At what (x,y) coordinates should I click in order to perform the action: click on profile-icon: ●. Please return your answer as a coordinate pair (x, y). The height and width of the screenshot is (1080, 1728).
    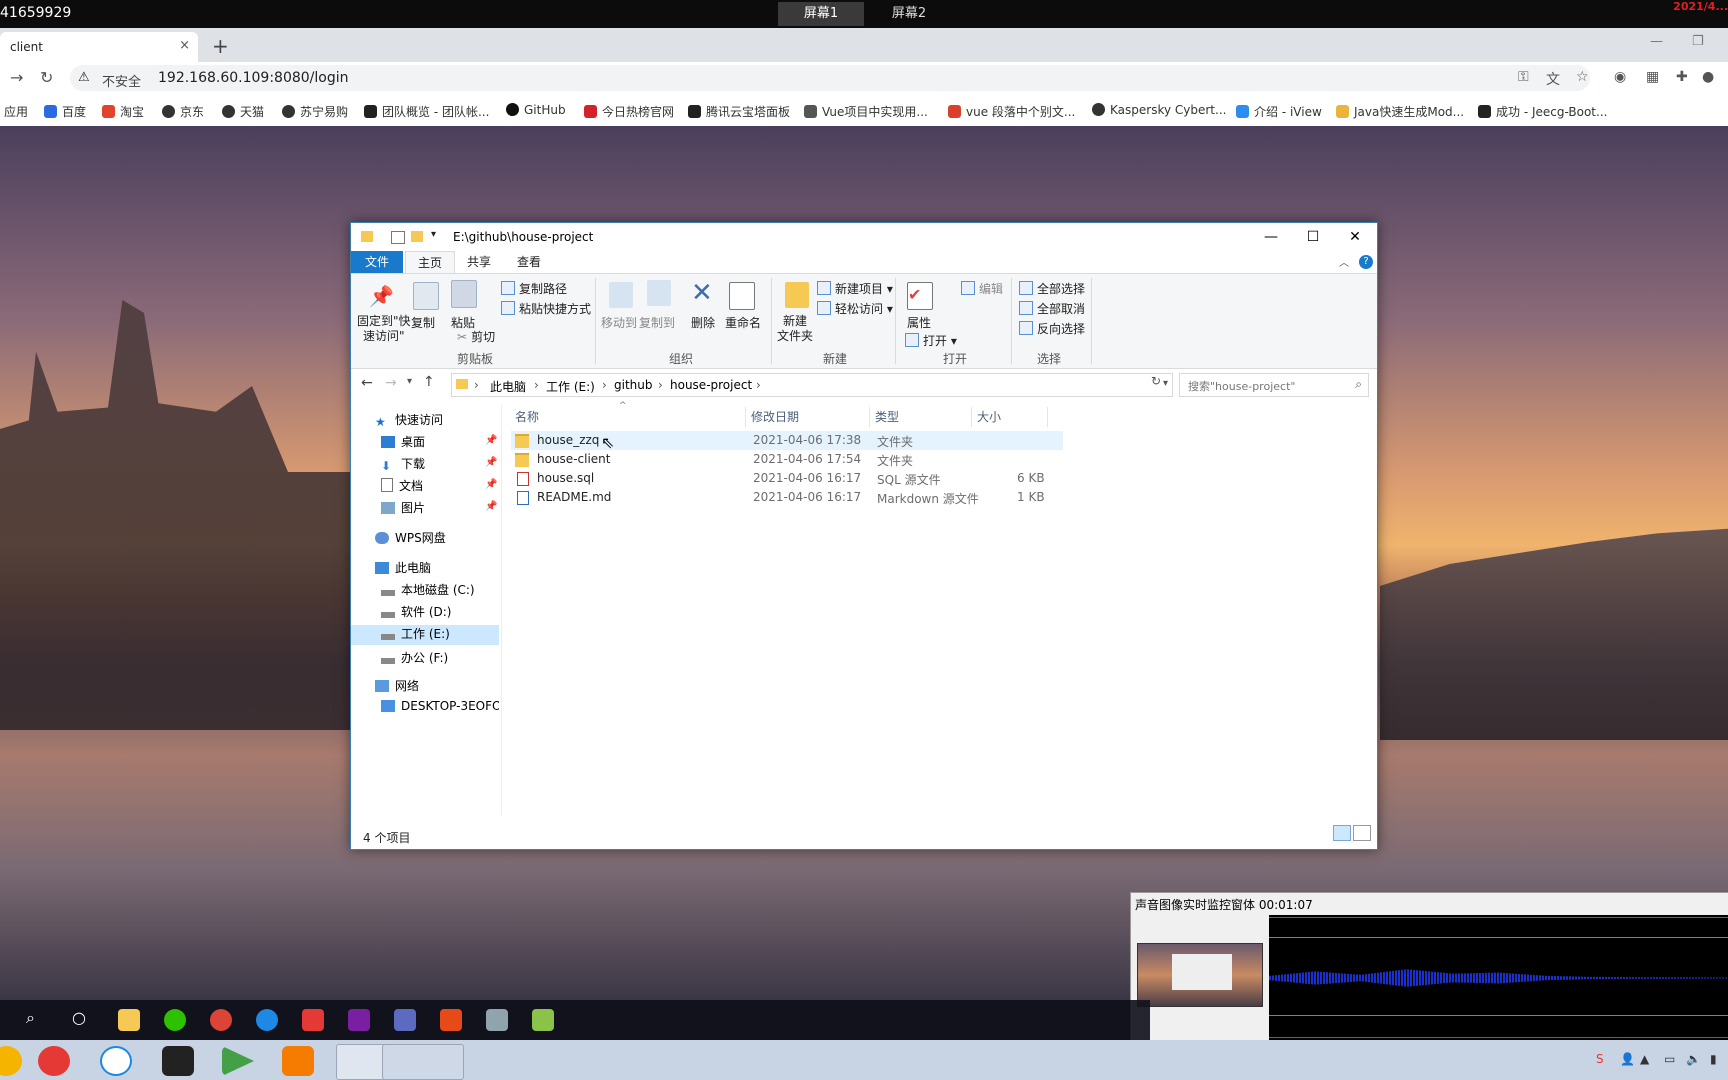
    Looking at the image, I should click on (1708, 77).